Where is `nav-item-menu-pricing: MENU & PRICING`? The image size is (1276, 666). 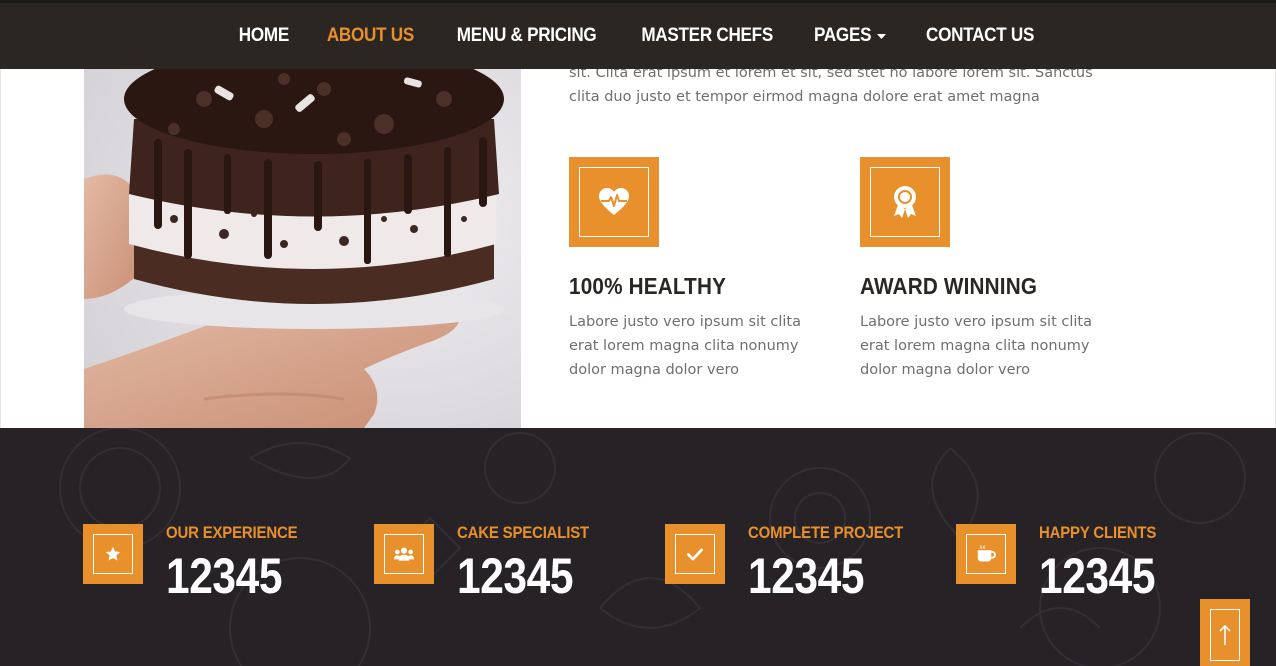
nav-item-menu-pricing: MENU & PRICING is located at coordinates (526, 36).